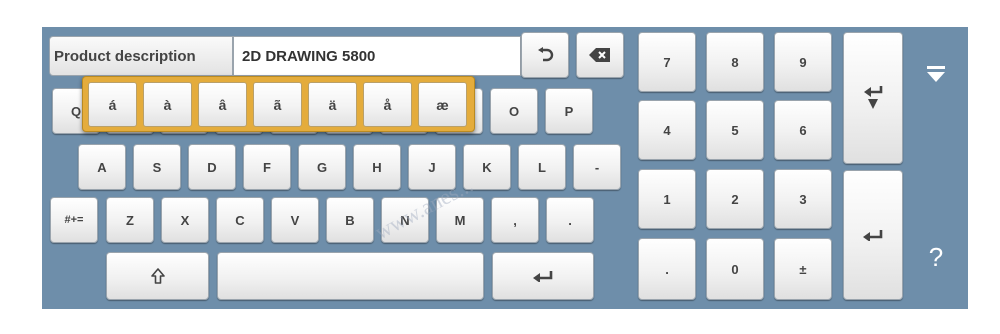 The width and height of the screenshot is (1000, 334). Describe the element at coordinates (936, 257) in the screenshot. I see `help-button: ?` at that location.